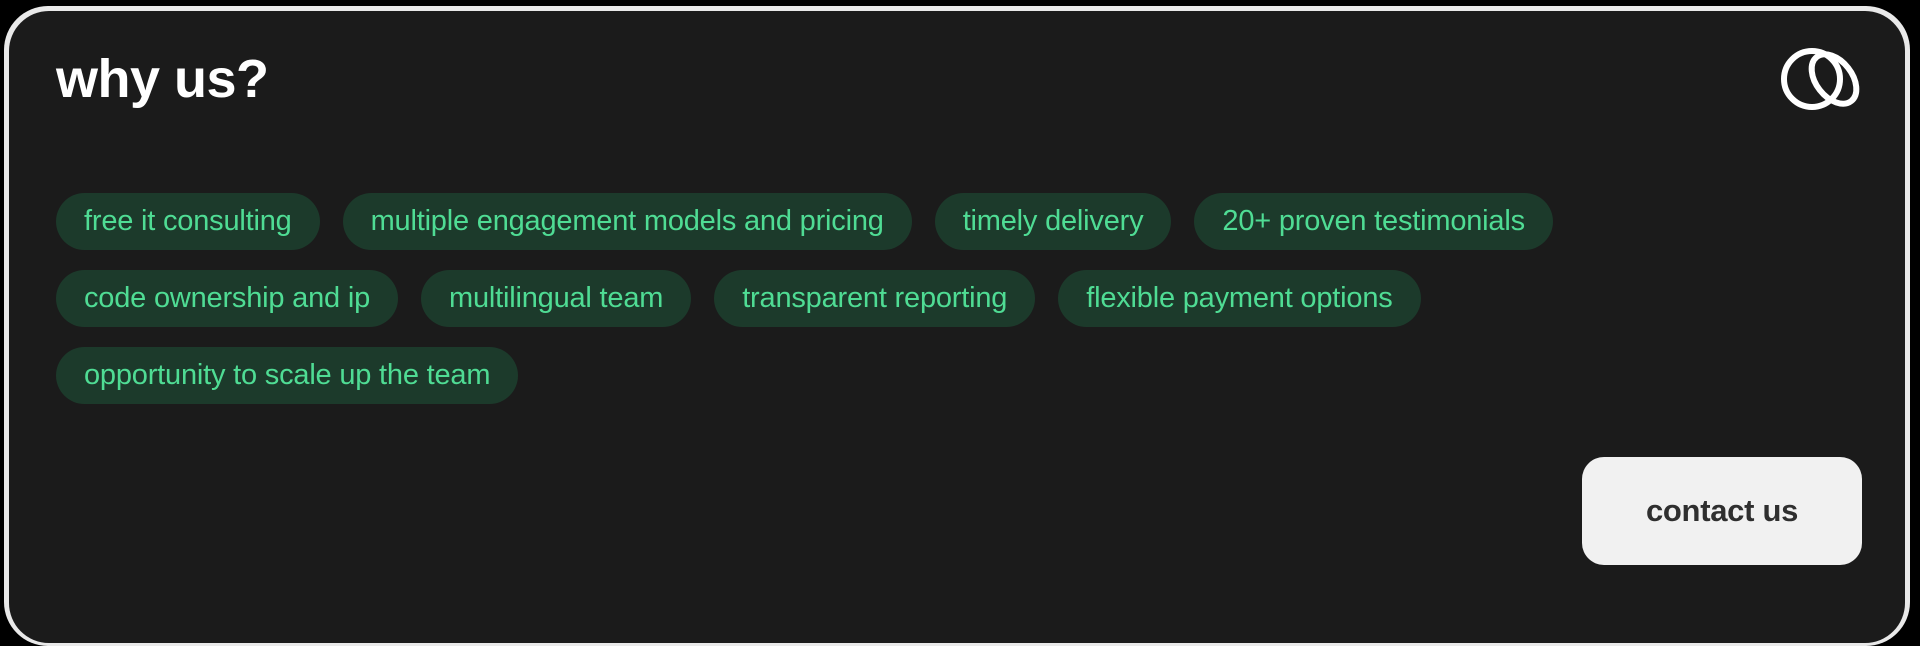  What do you see at coordinates (162, 79) in the screenshot?
I see `page-title: why us?` at bounding box center [162, 79].